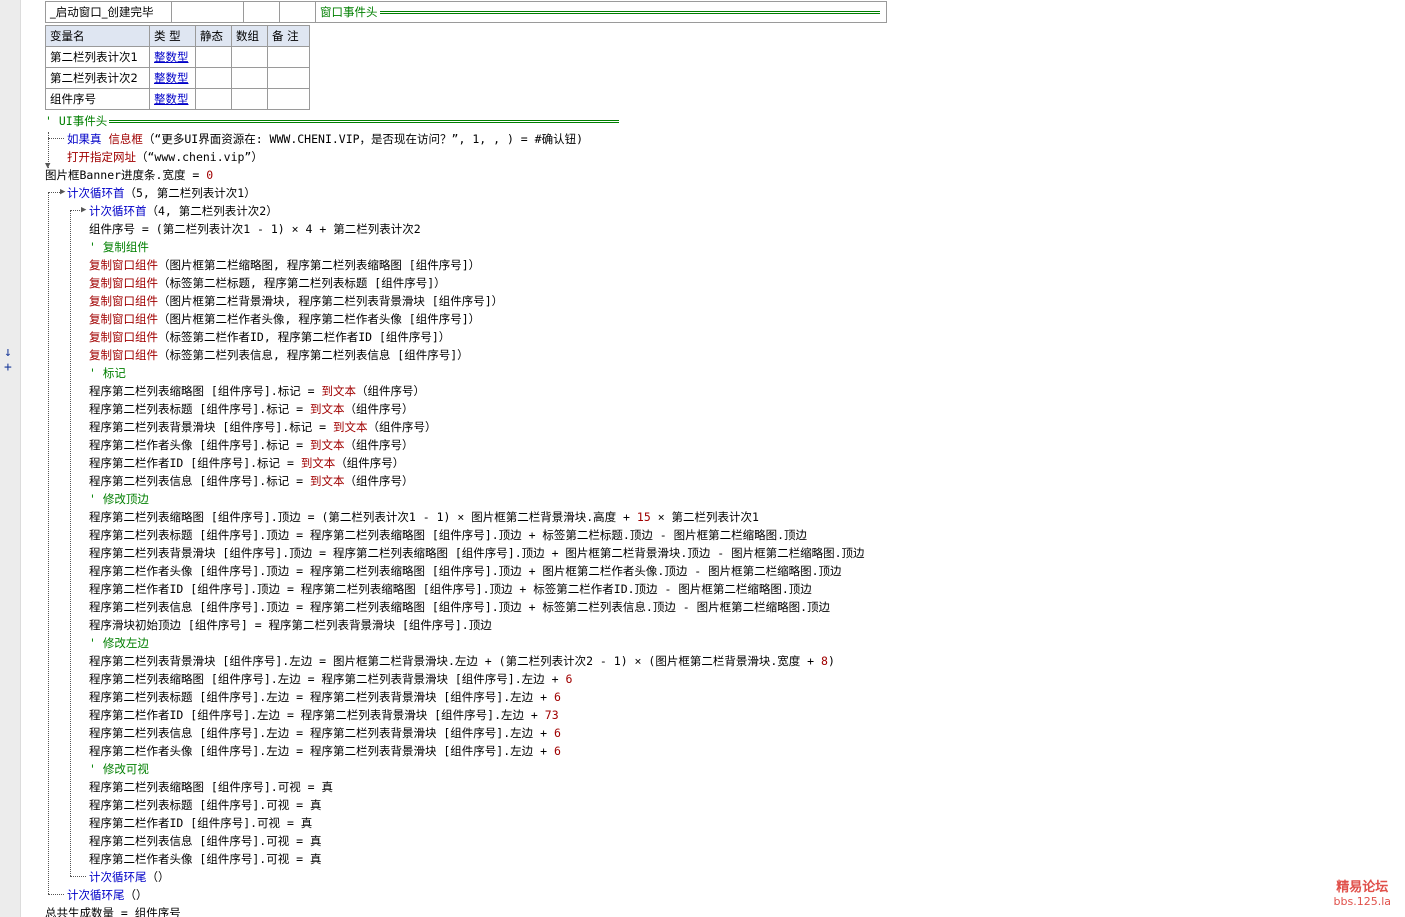 The image size is (1405, 917). What do you see at coordinates (262, 427) in the screenshot?
I see `code-line: 程序第二栏列表背景滑块 [组件序号].标记 = 到文本（组件序号）` at bounding box center [262, 427].